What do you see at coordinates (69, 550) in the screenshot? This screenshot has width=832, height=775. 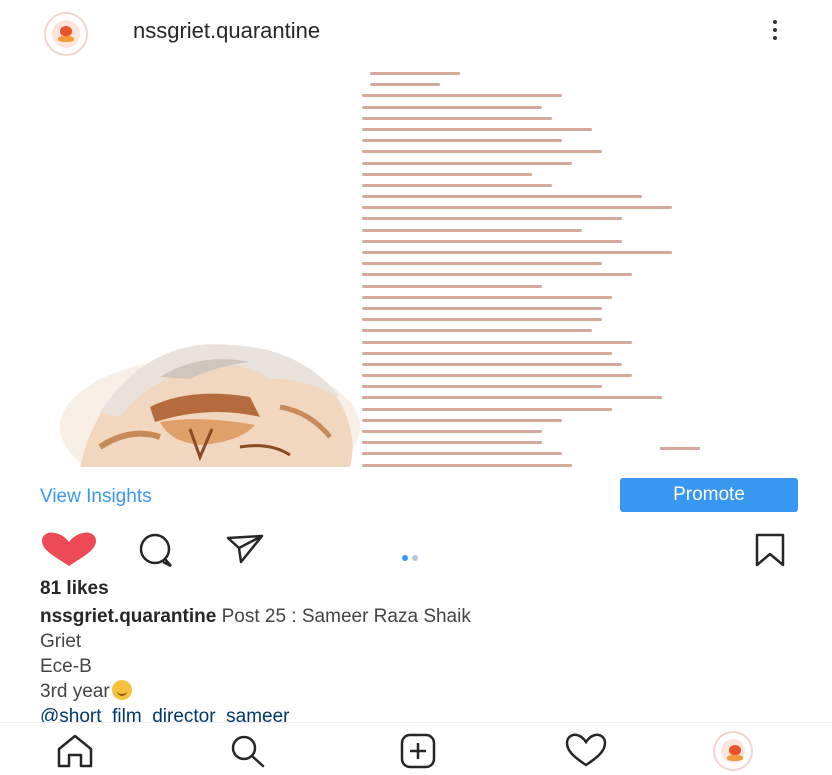 I see `heart-filled-icon` at bounding box center [69, 550].